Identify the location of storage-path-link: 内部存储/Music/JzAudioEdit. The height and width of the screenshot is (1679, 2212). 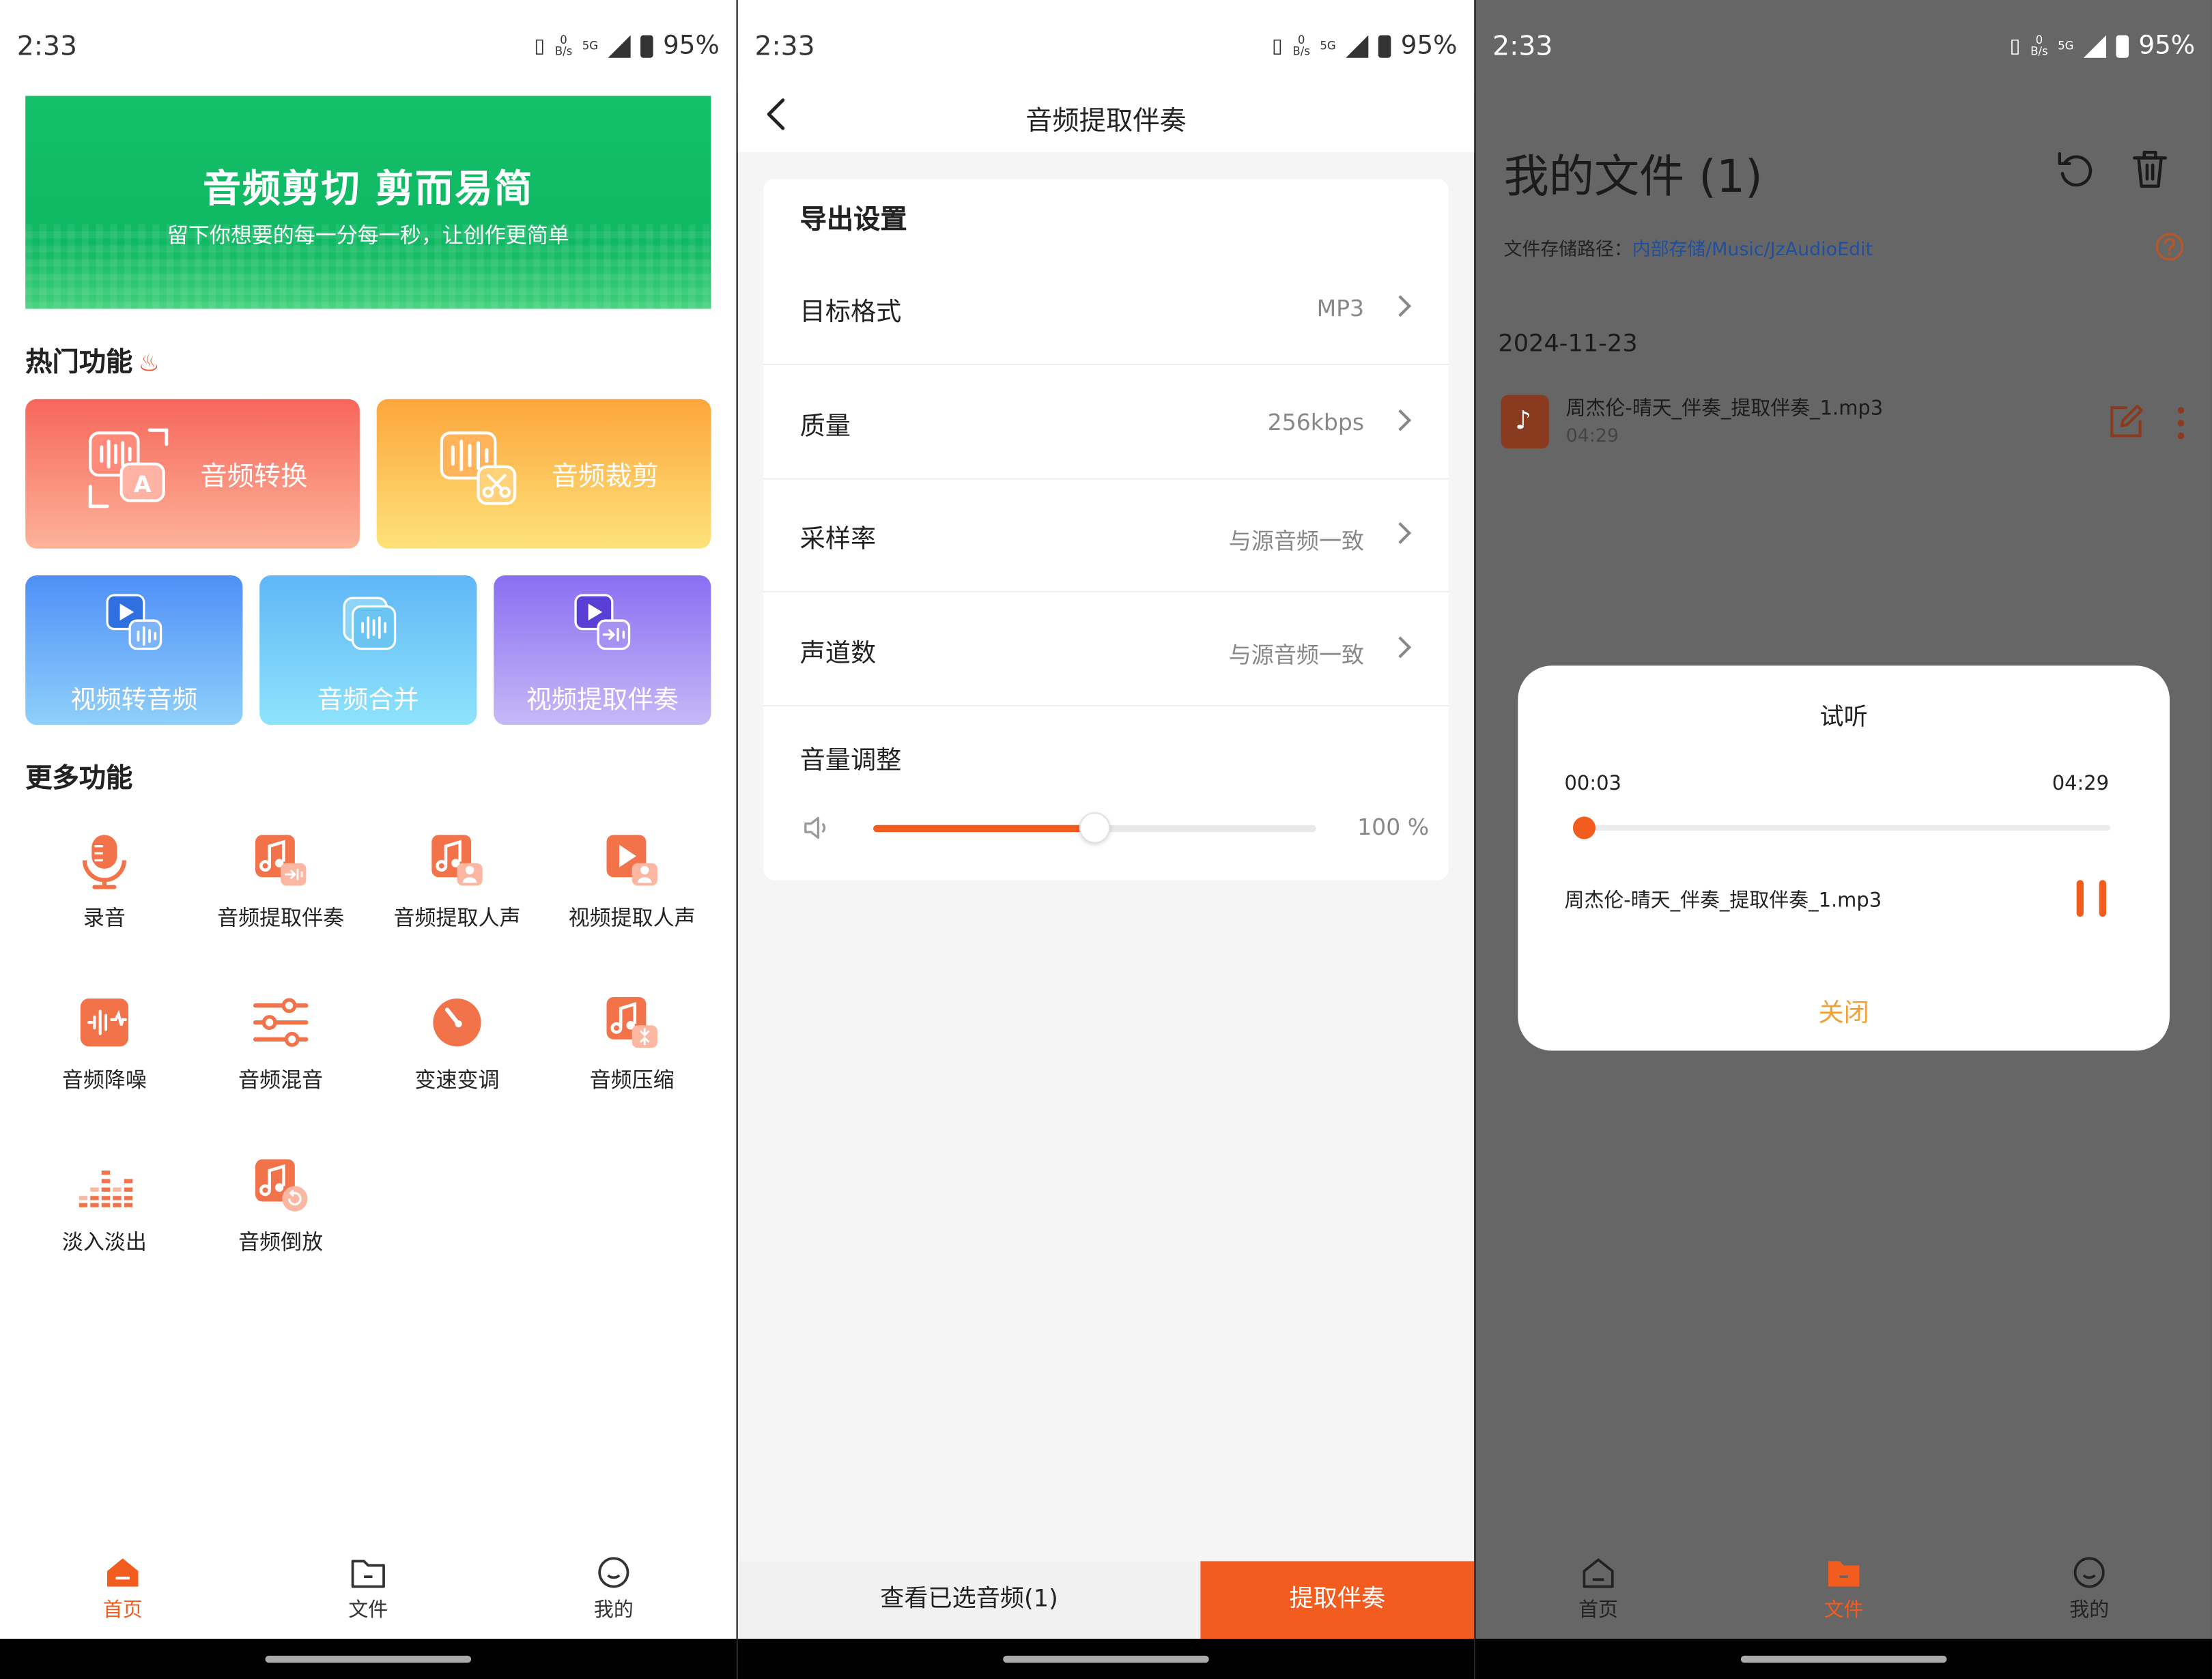
(1752, 250).